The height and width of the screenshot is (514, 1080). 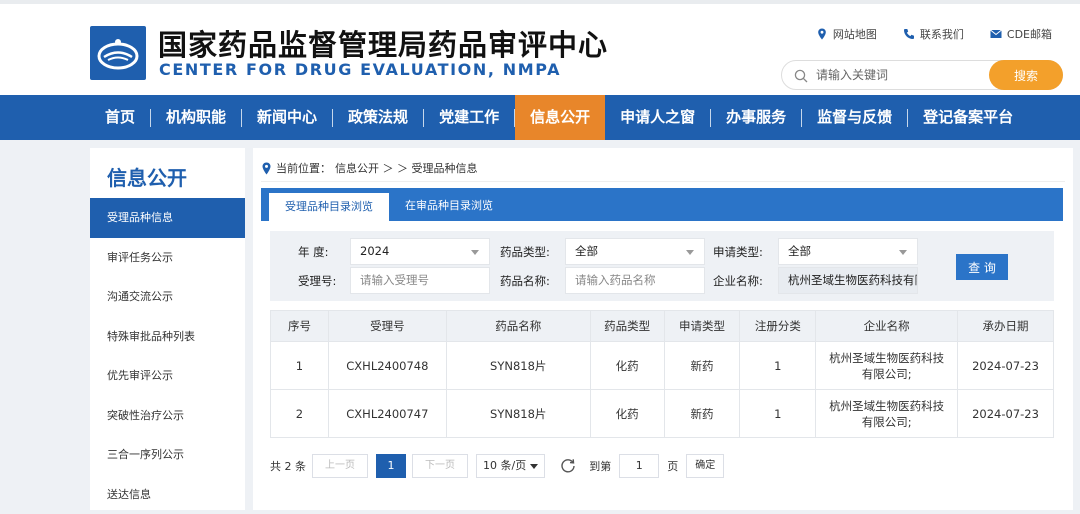 What do you see at coordinates (1029, 34) in the screenshot?
I see `mail-label: CDE邮箱` at bounding box center [1029, 34].